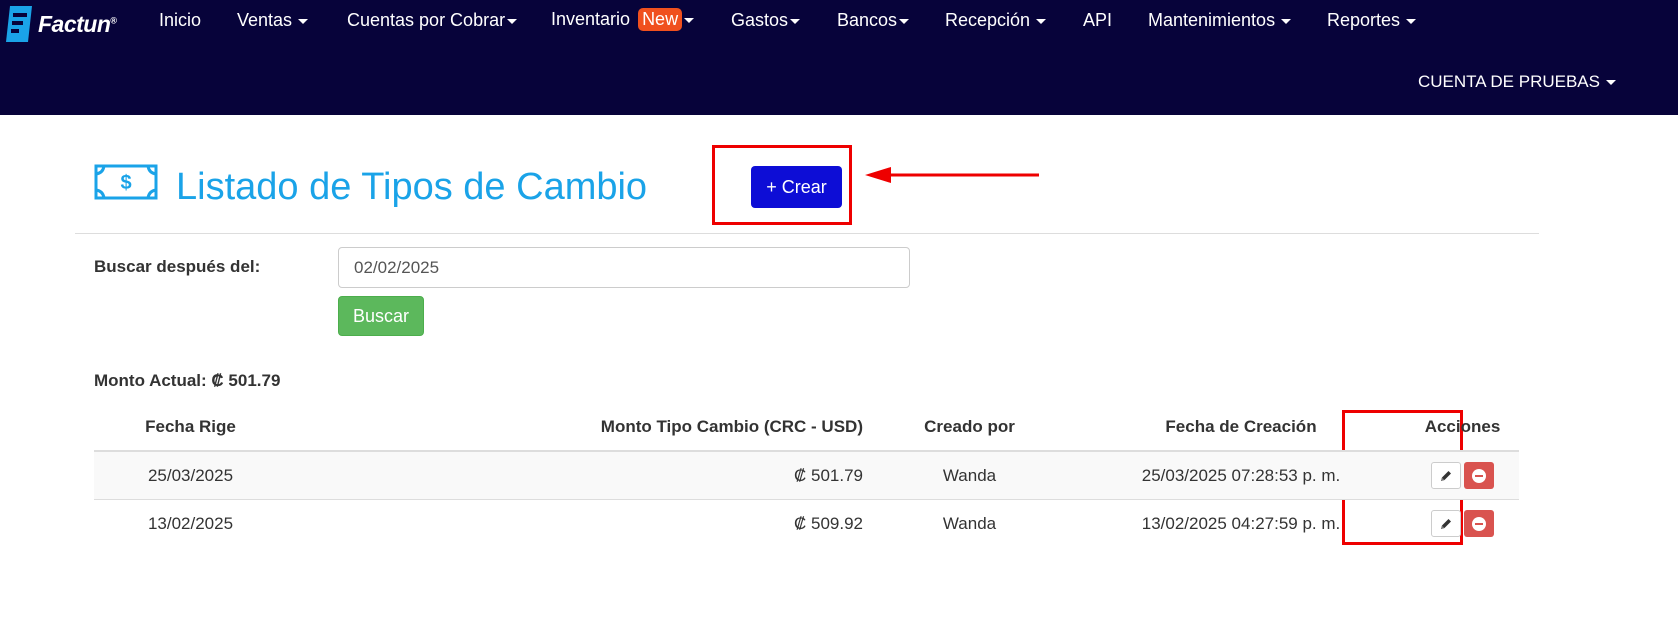  What do you see at coordinates (760, 20) in the screenshot?
I see `nav-item-label: Gastos` at bounding box center [760, 20].